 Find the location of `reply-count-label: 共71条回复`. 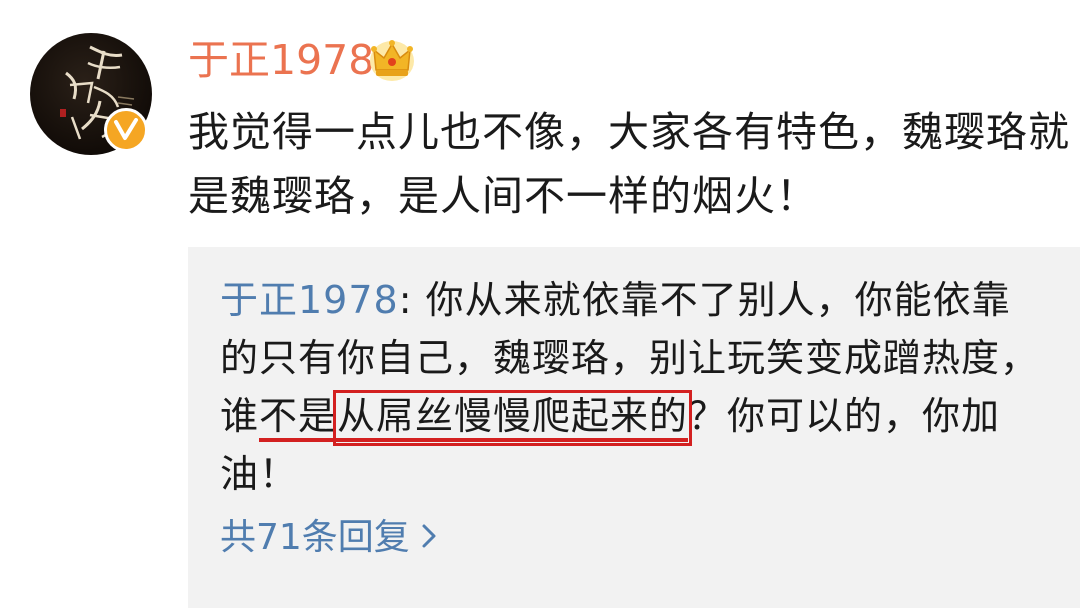

reply-count-label: 共71条回复 is located at coordinates (315, 537).